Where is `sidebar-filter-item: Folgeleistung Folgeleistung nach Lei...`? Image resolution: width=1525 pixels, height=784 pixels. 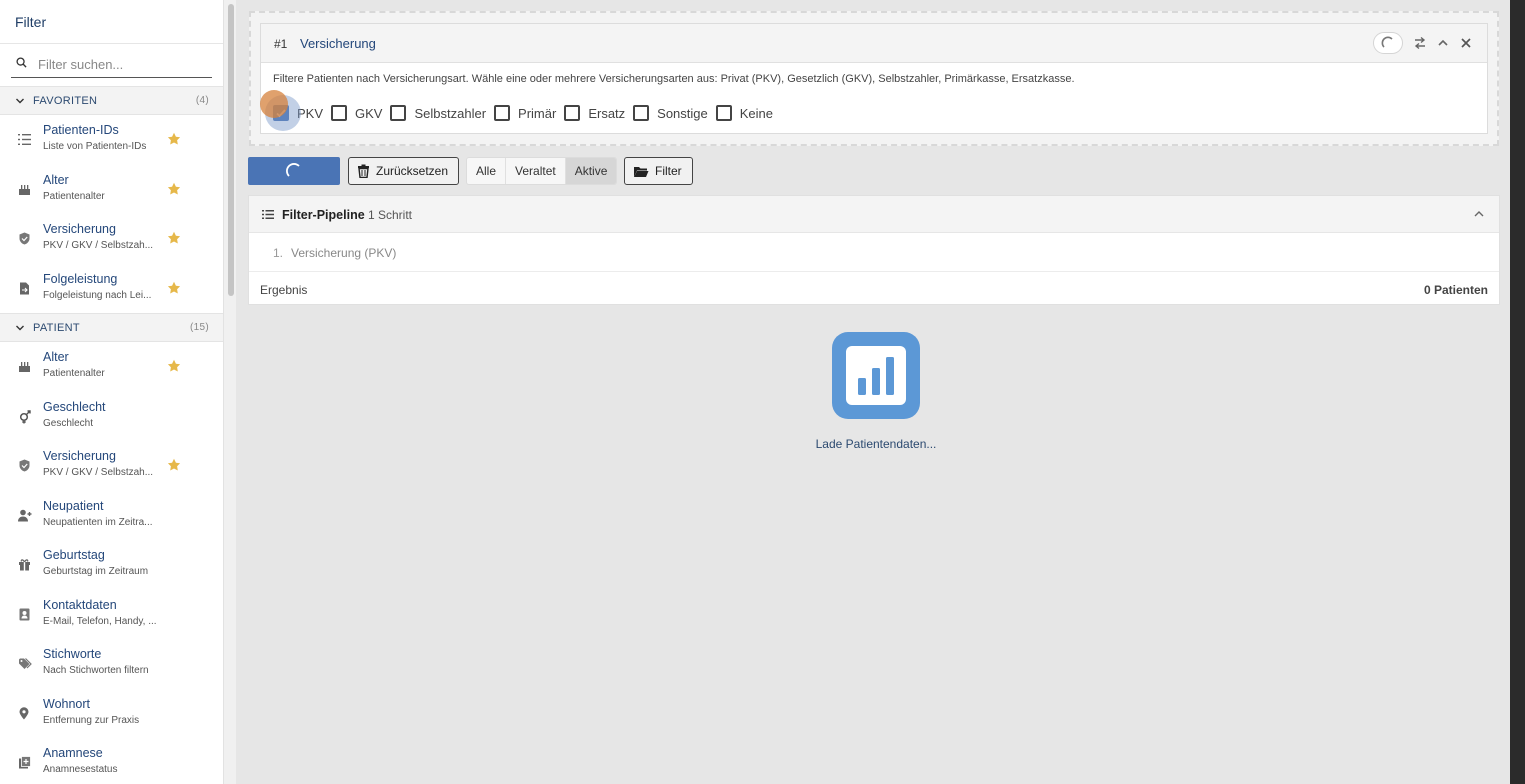
sidebar-filter-item: Folgeleistung Folgeleistung nach Lei... is located at coordinates (111, 289).